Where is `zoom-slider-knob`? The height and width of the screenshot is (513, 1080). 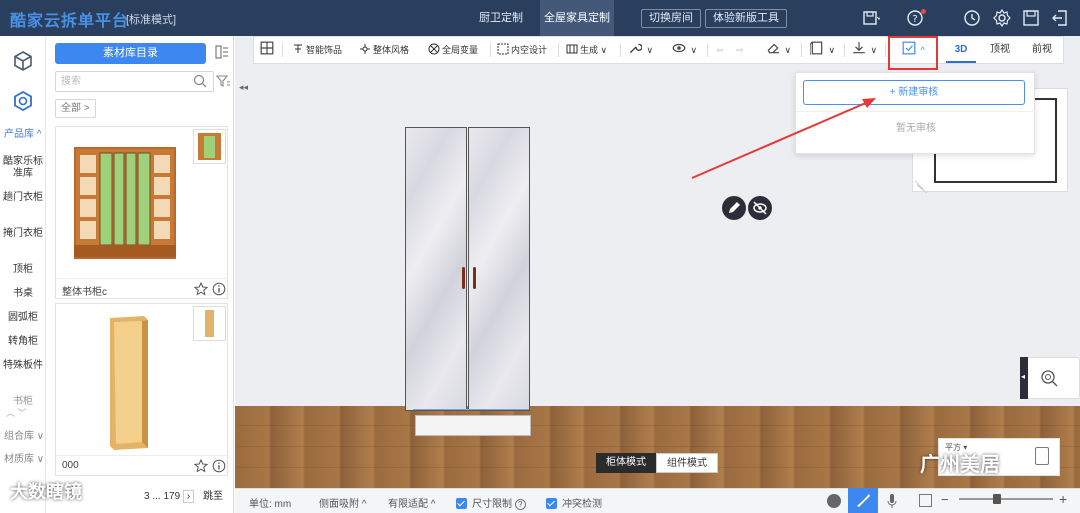
zoom-slider-knob is located at coordinates (997, 499).